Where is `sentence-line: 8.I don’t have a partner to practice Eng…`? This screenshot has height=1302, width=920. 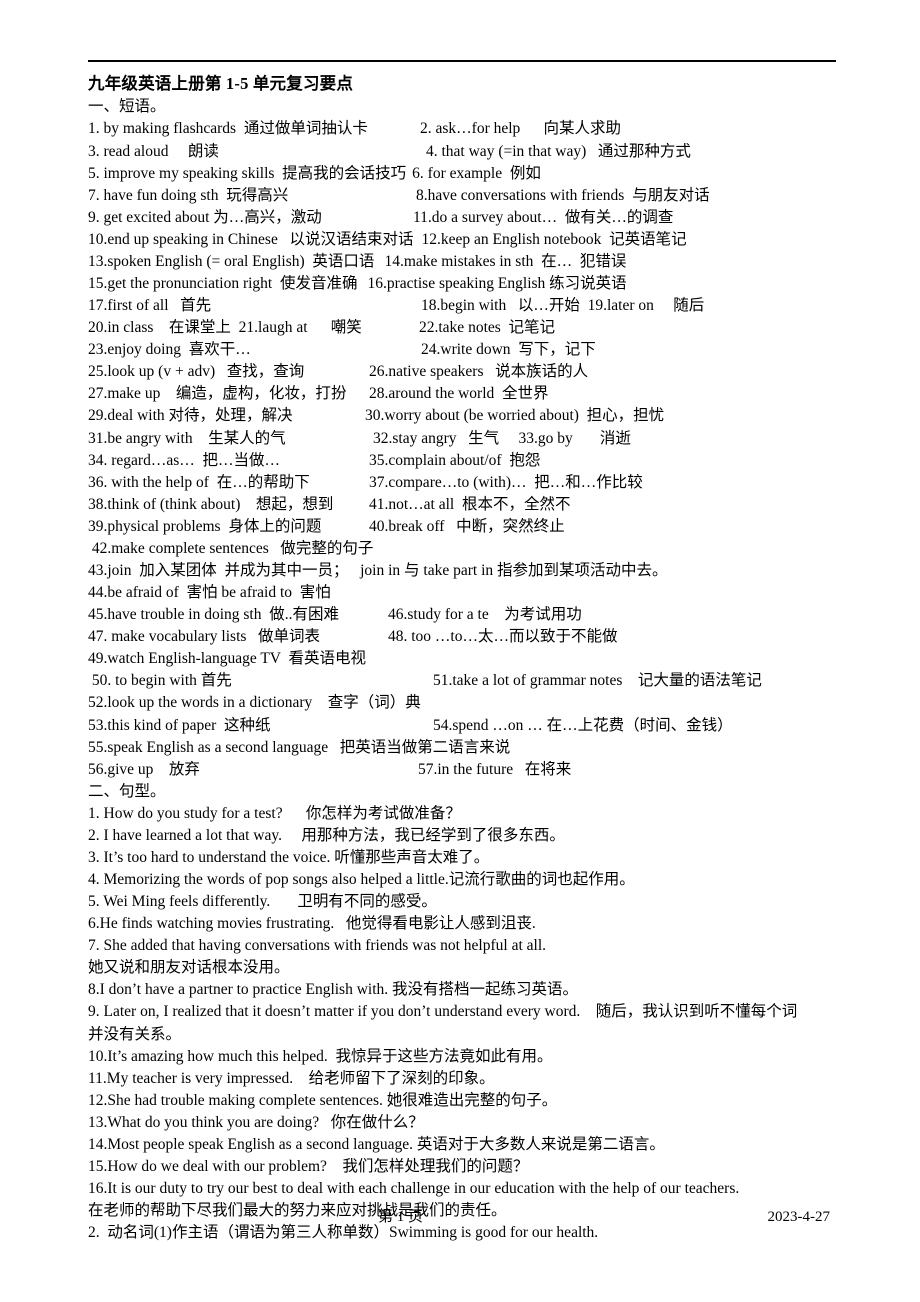 sentence-line: 8.I don’t have a partner to practice Eng… is located at coordinates (333, 990).